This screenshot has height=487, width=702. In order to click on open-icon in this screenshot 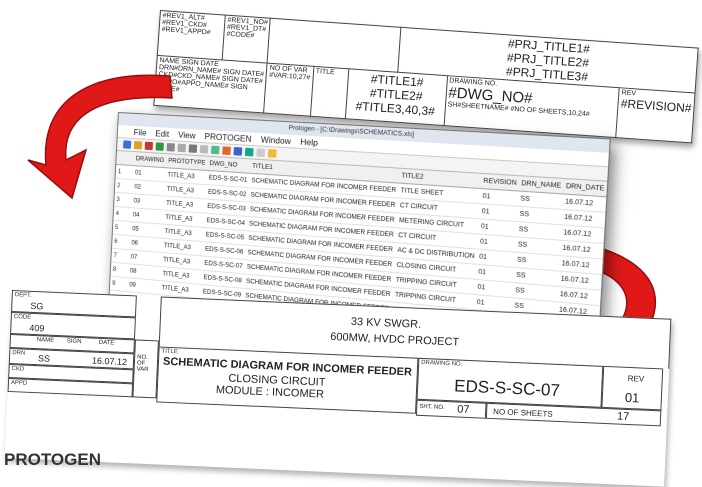, I will do `click(138, 145)`.